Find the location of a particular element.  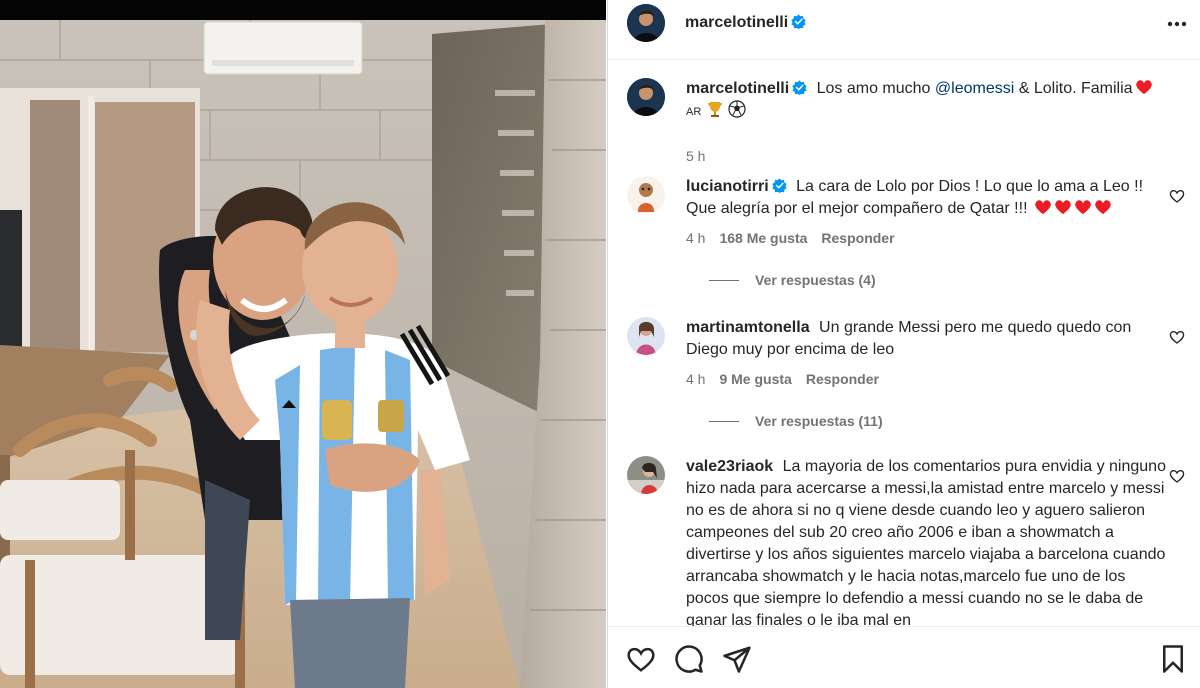

bookmark-icon is located at coordinates (1173, 659).